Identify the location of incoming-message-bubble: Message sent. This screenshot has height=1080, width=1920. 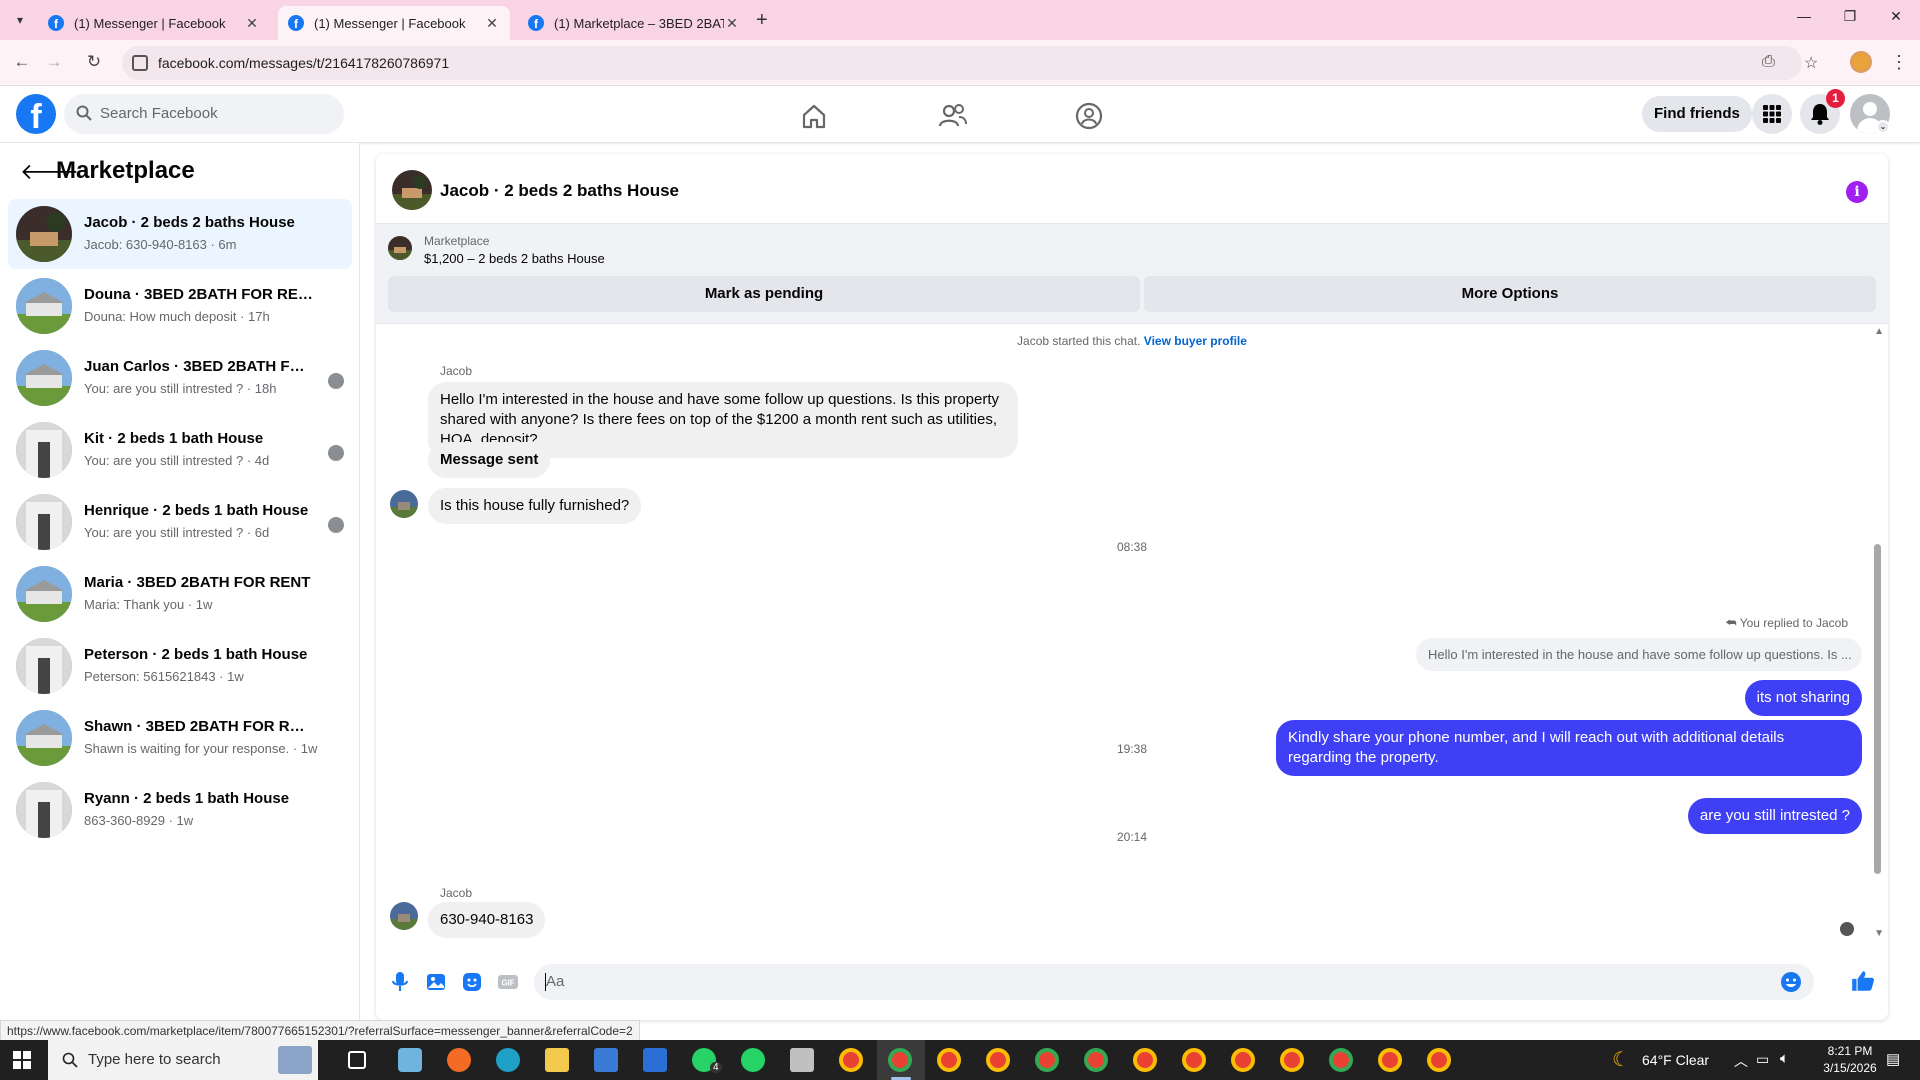
(489, 460).